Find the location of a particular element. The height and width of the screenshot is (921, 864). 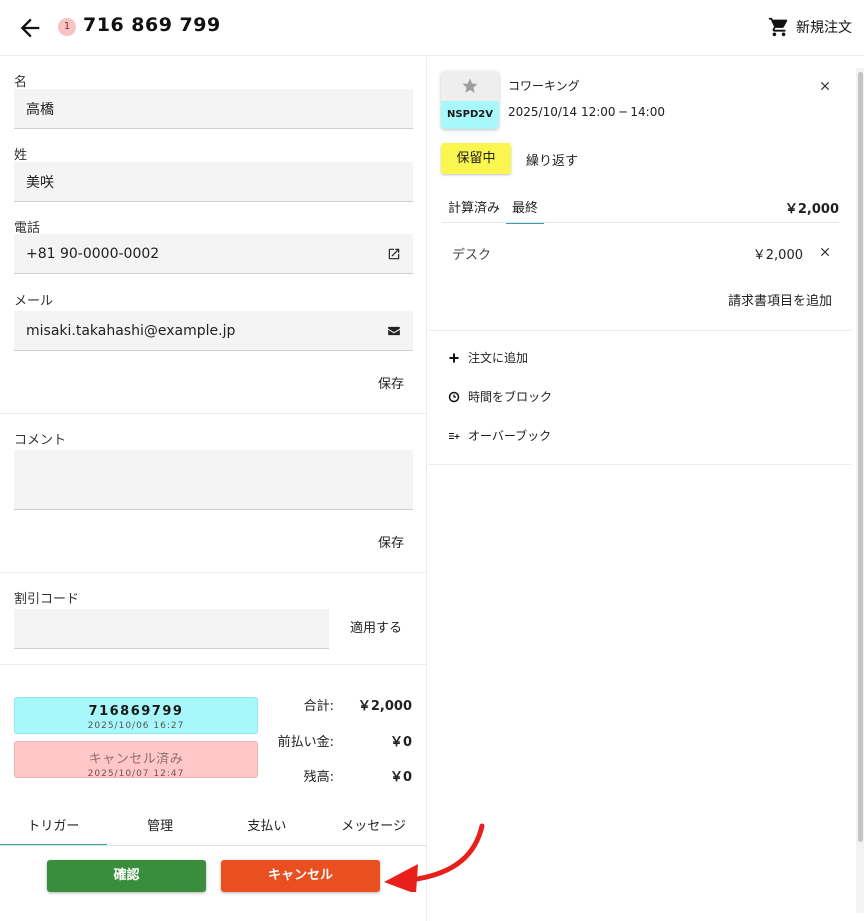

back-arrow-icon is located at coordinates (30, 28).